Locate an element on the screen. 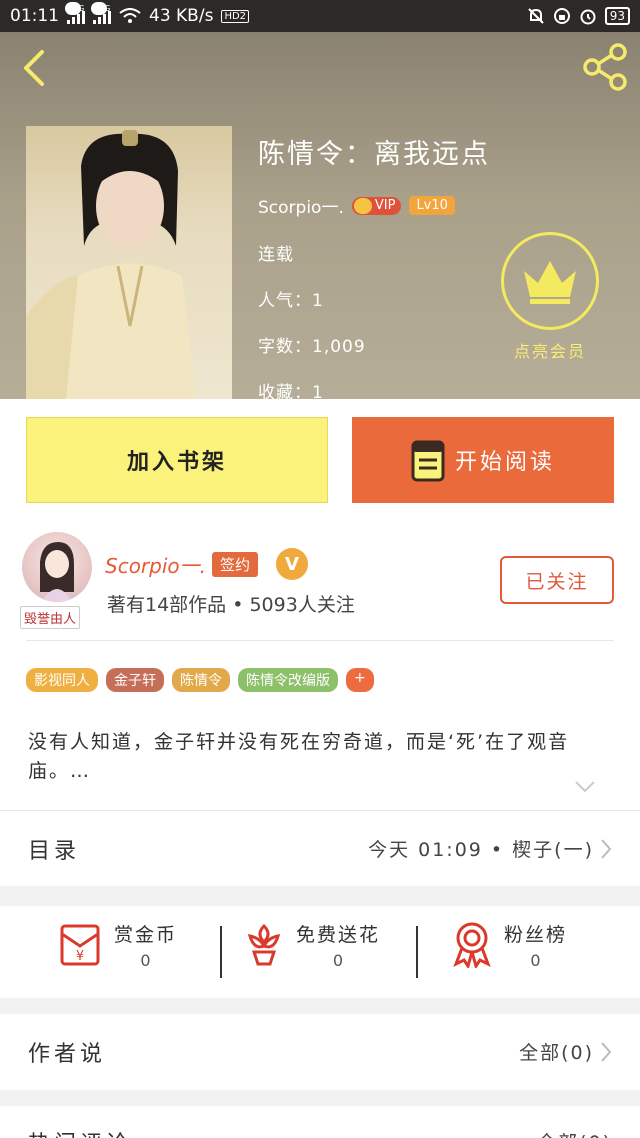  network-speed: 43 KB/s is located at coordinates (181, 16).